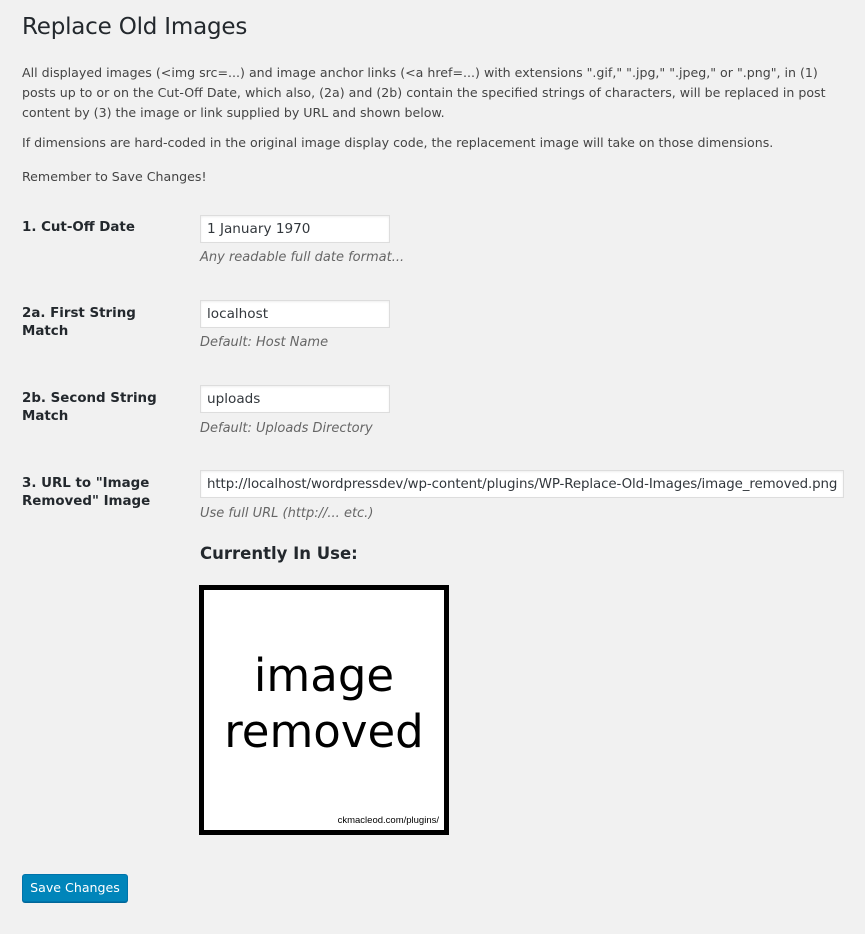 The height and width of the screenshot is (934, 865). I want to click on currently-in-use-heading: Currently In Use:, so click(279, 553).